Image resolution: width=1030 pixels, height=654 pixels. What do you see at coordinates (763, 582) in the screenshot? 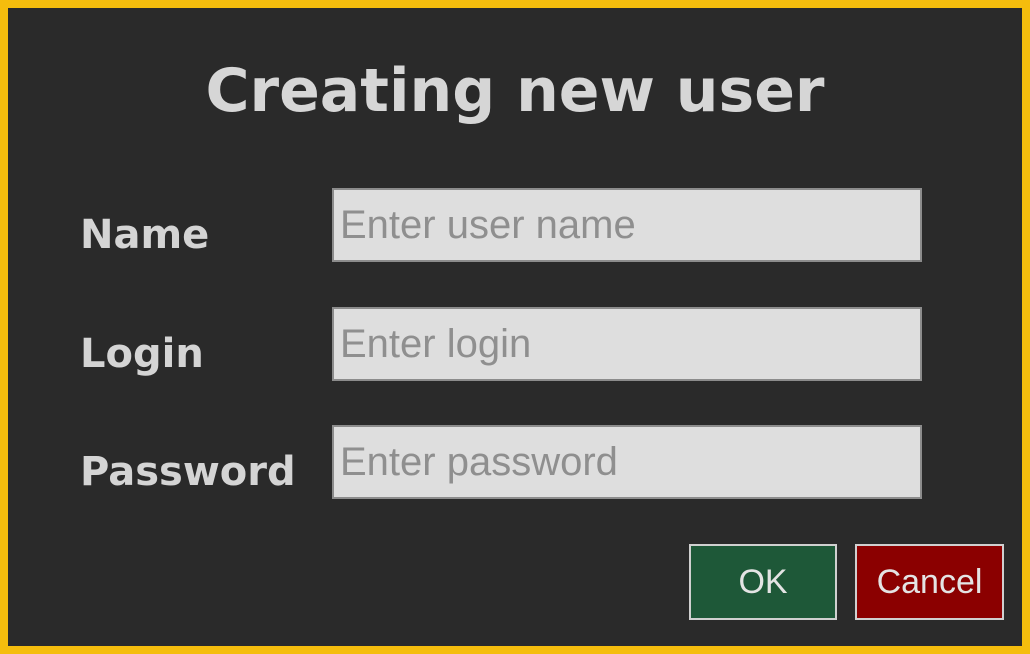
I see `ok-button: OK` at bounding box center [763, 582].